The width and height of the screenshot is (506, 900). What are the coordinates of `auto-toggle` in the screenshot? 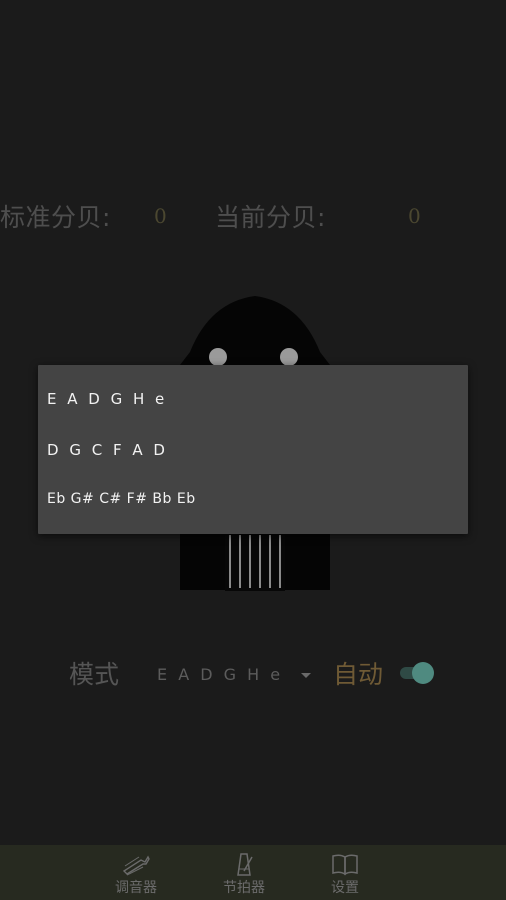 It's located at (417, 673).